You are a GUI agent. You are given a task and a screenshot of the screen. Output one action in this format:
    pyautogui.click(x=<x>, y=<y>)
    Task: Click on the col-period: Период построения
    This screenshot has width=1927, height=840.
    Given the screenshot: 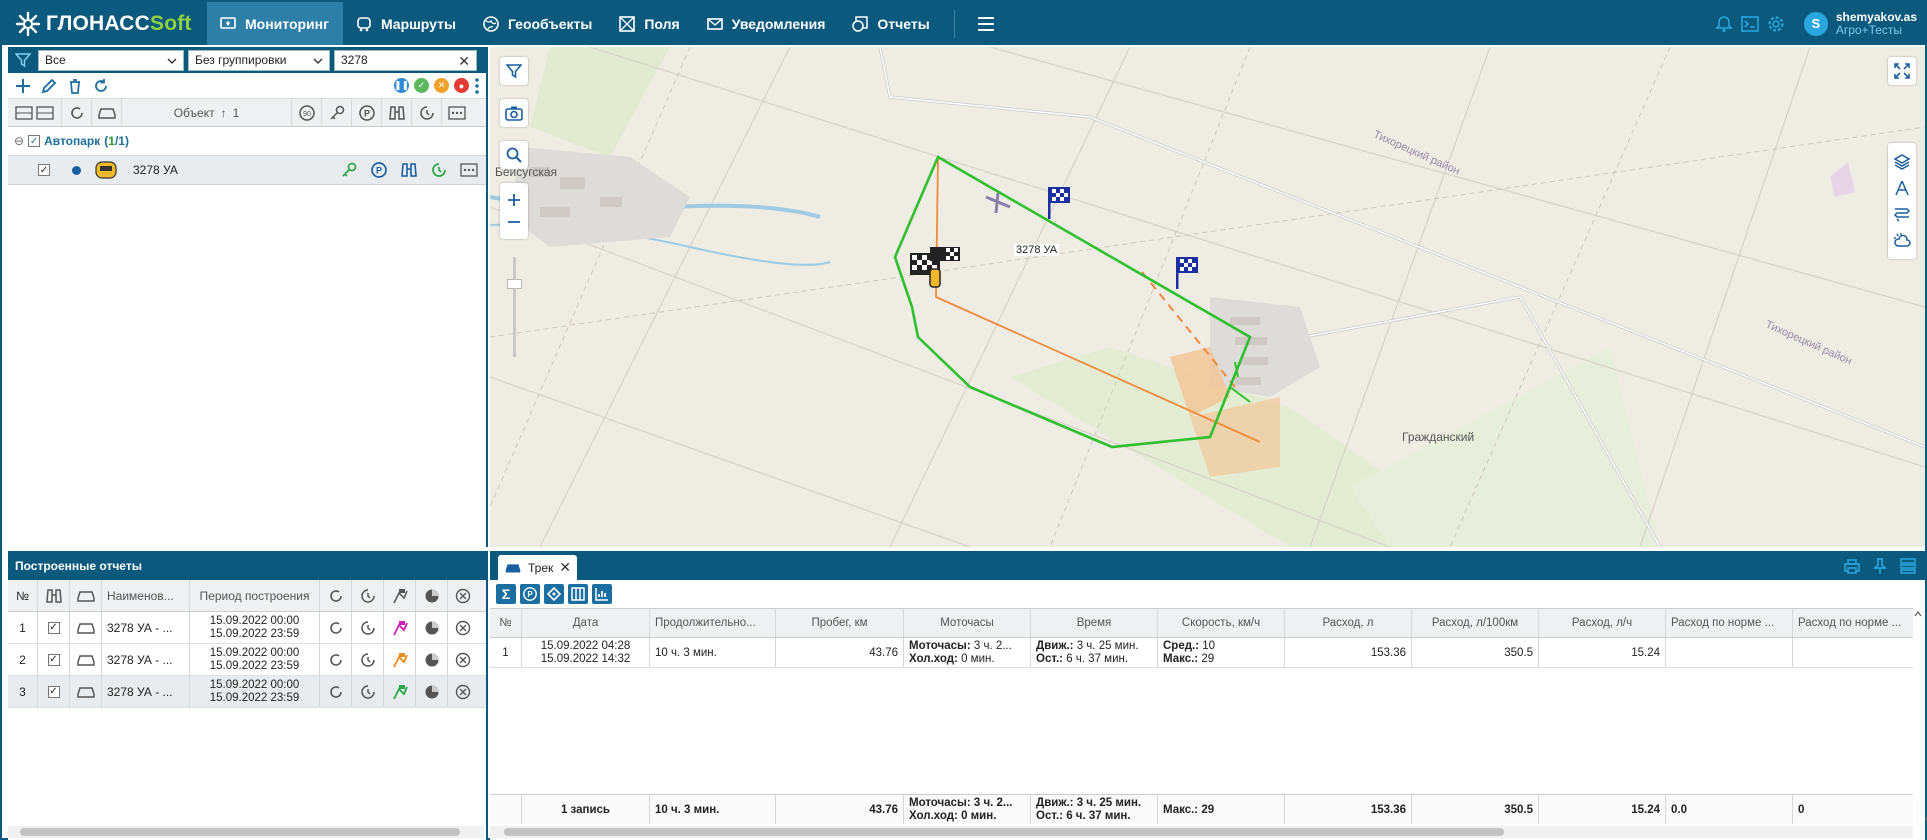 What is the action you would take?
    pyautogui.click(x=255, y=595)
    